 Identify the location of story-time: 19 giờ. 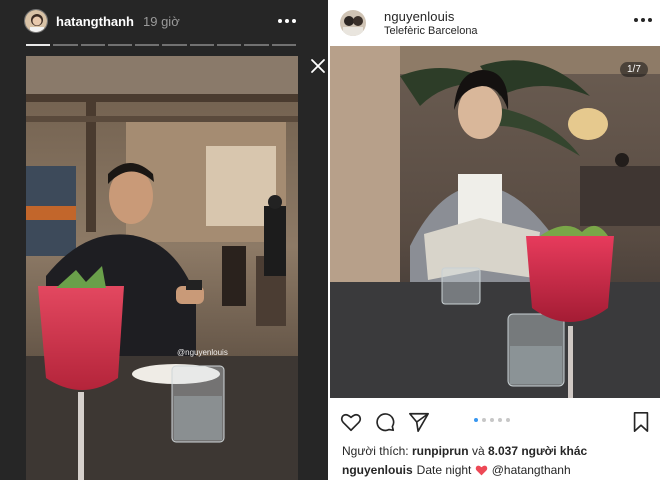
(161, 21).